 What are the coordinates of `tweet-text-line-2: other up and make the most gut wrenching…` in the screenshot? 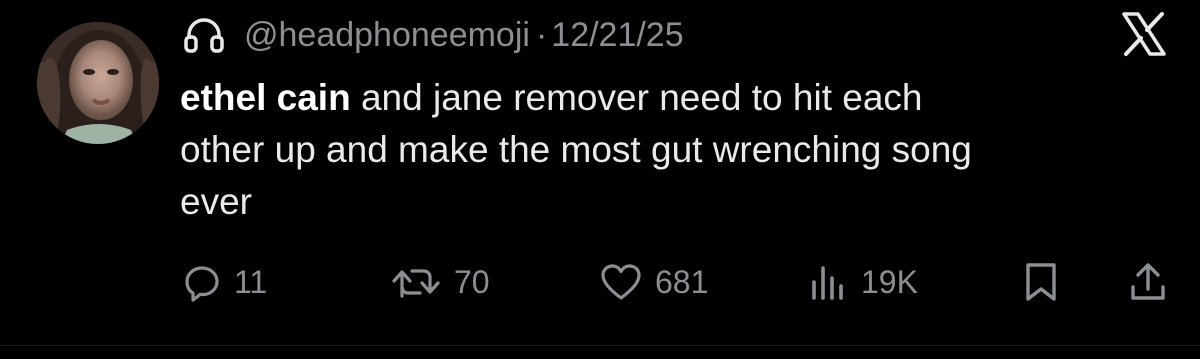 It's located at (576, 149).